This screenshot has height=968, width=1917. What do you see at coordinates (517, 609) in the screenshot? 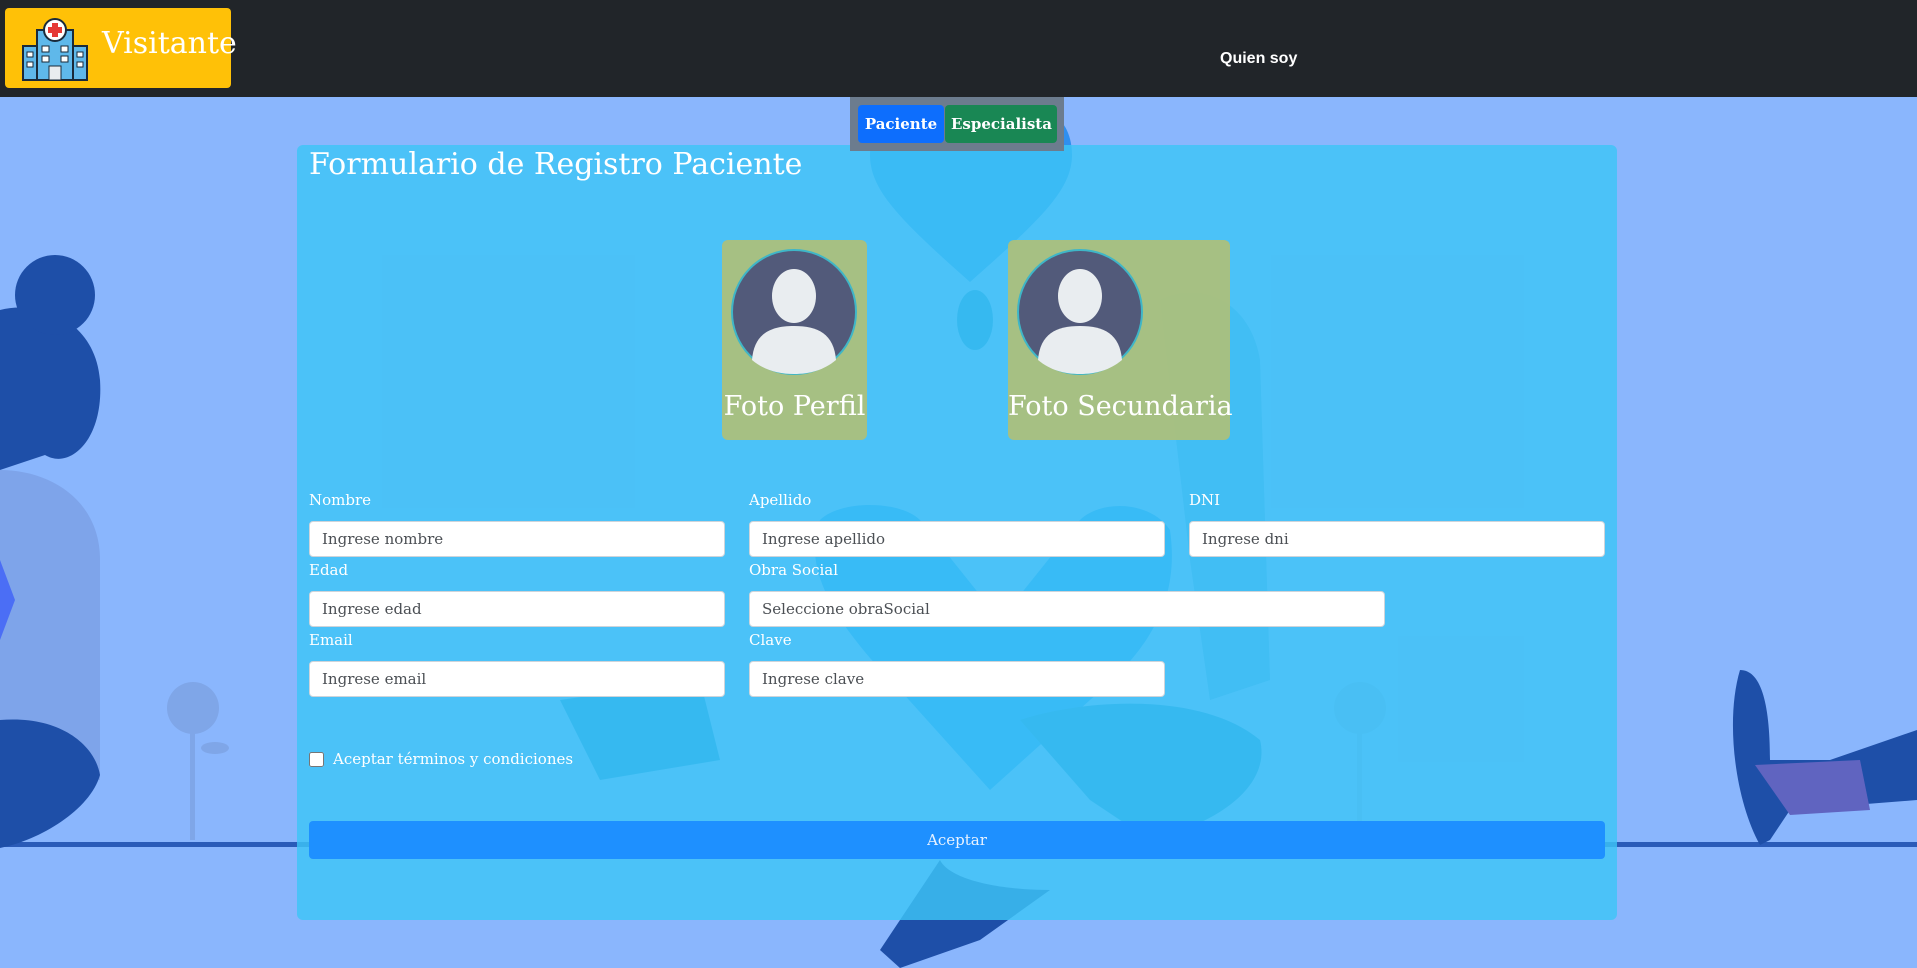
I see `edad-input` at bounding box center [517, 609].